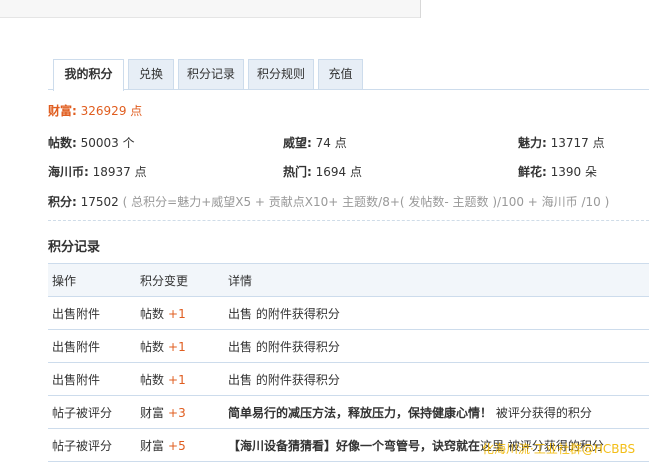 Image resolution: width=649 pixels, height=464 pixels. I want to click on row-detail-suffix: 被评分获得的积分, so click(542, 412).